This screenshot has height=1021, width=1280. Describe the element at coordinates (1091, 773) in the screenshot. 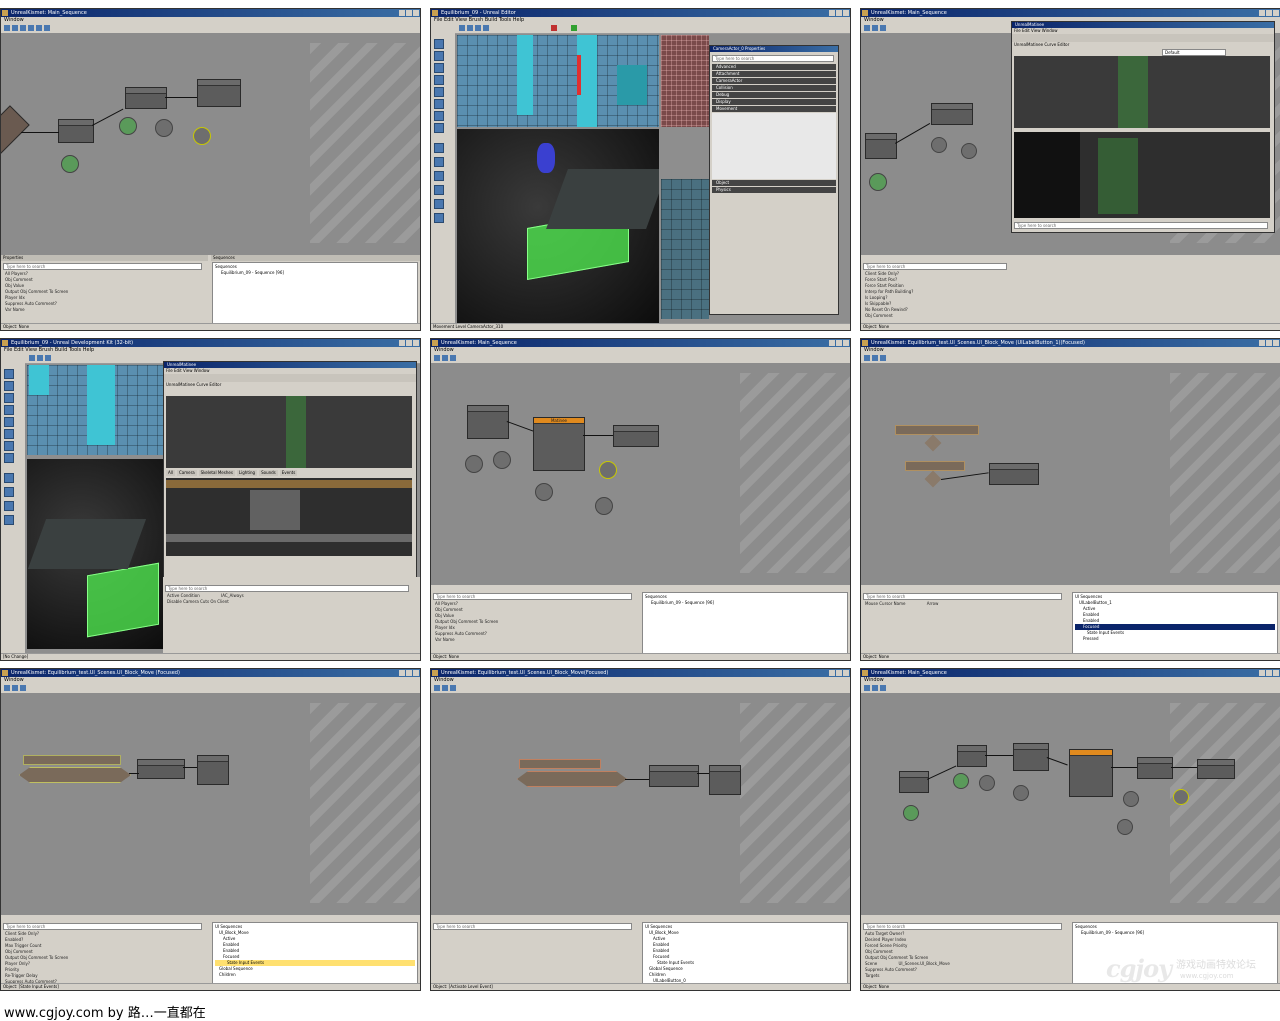

I see `matinee-node` at that location.